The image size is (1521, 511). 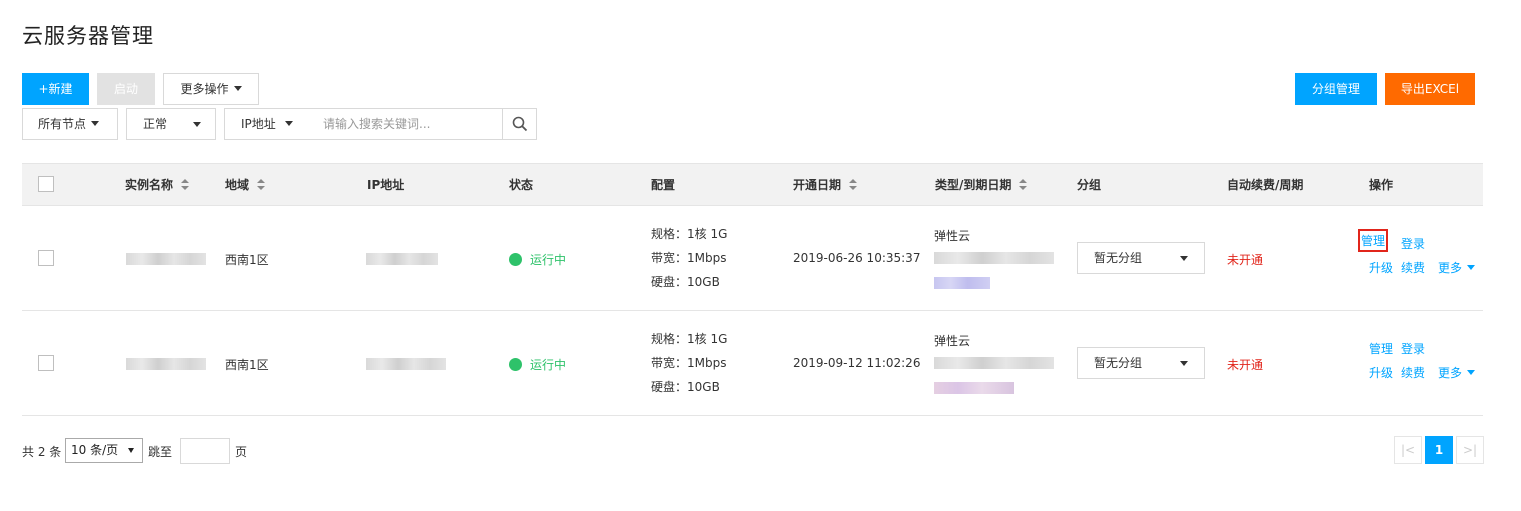 I want to click on column-header-name: 实例名称, so click(x=157, y=185).